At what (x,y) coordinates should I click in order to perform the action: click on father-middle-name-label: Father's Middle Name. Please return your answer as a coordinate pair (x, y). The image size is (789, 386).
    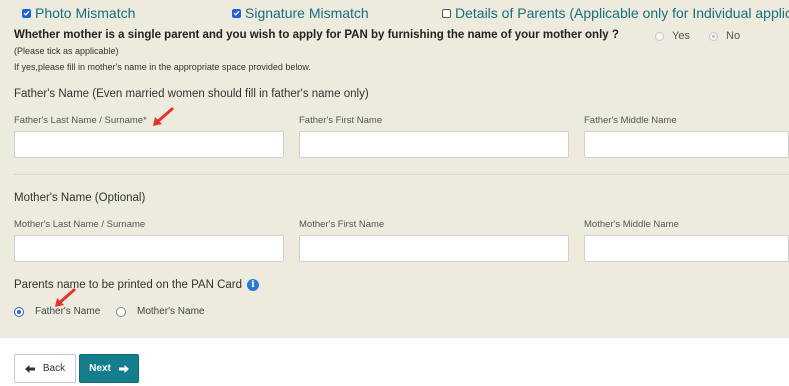
    Looking at the image, I should click on (630, 120).